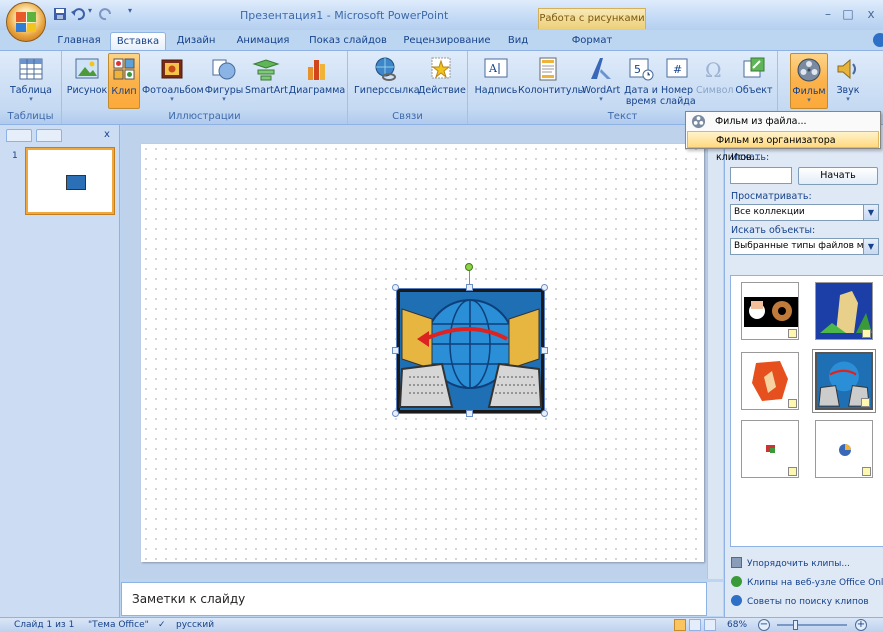 Image resolution: width=883 pixels, height=632 pixels. I want to click on pane-close-icon: x, so click(107, 134).